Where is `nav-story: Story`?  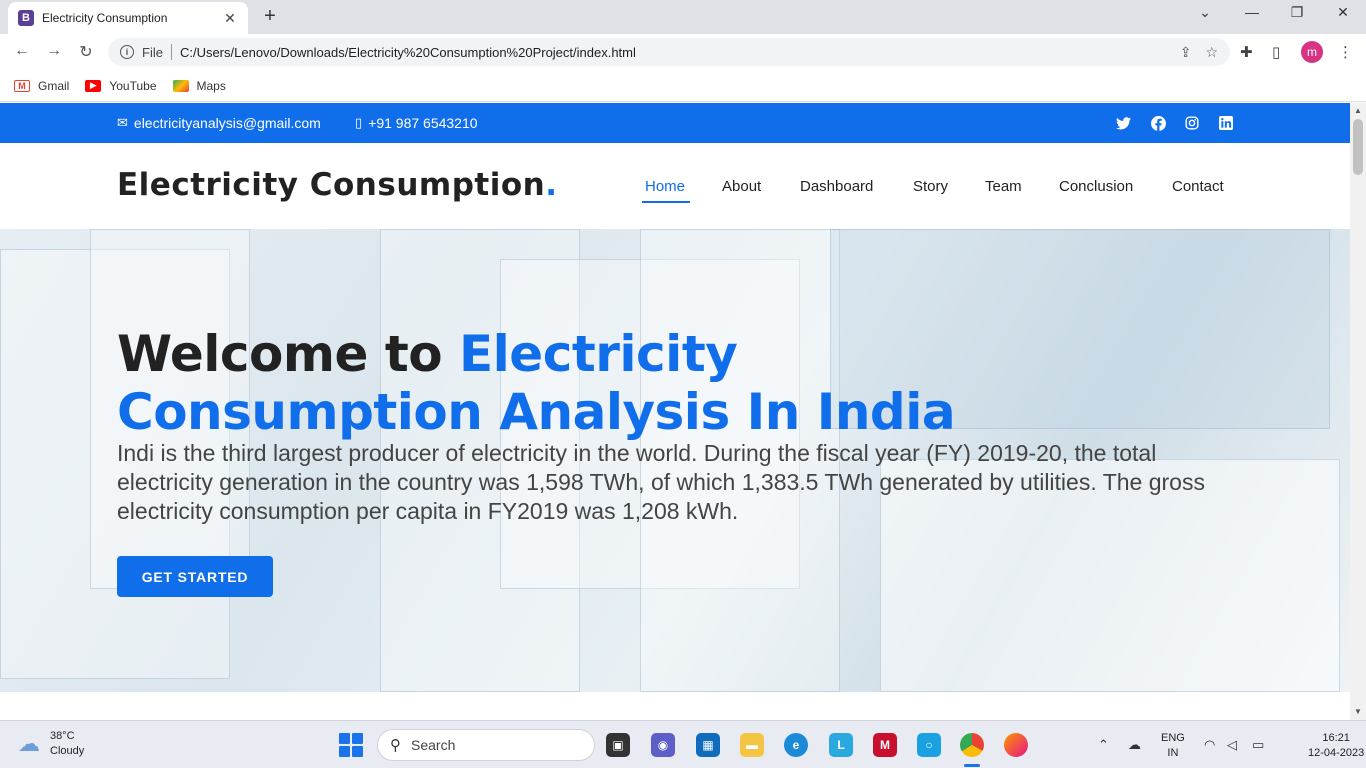 nav-story: Story is located at coordinates (930, 186).